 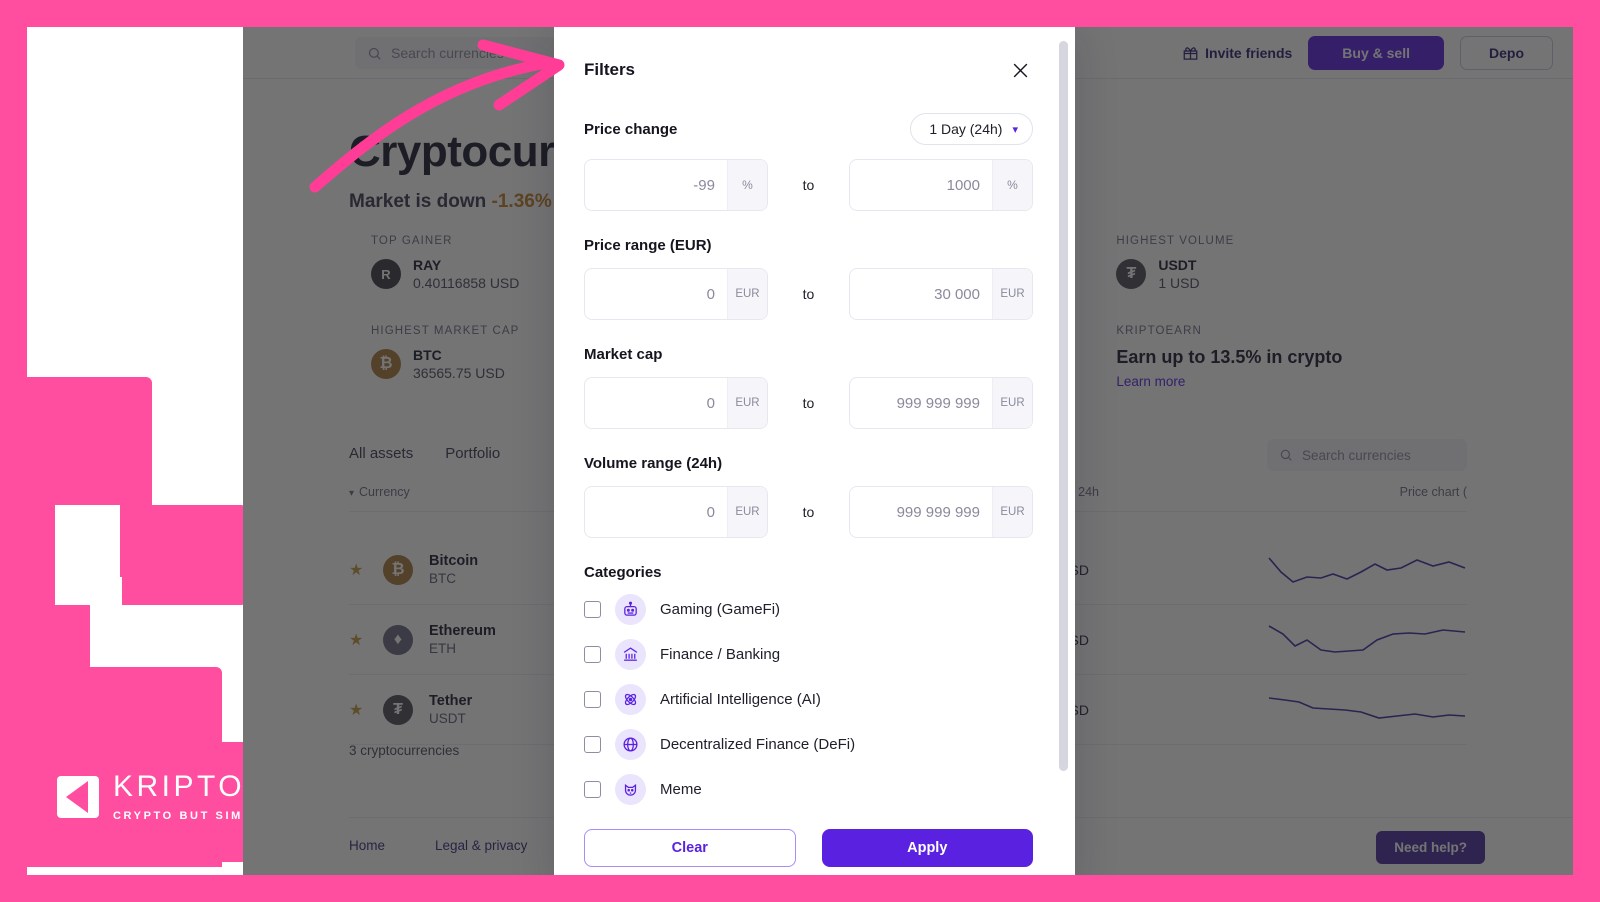 What do you see at coordinates (746, 403) in the screenshot?
I see `market-cap-from-unit: EUR` at bounding box center [746, 403].